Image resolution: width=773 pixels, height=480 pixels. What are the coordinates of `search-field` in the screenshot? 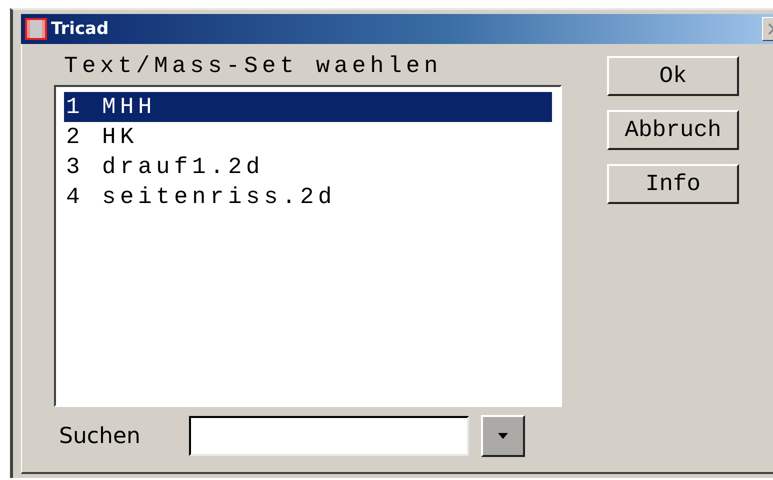 It's located at (329, 436).